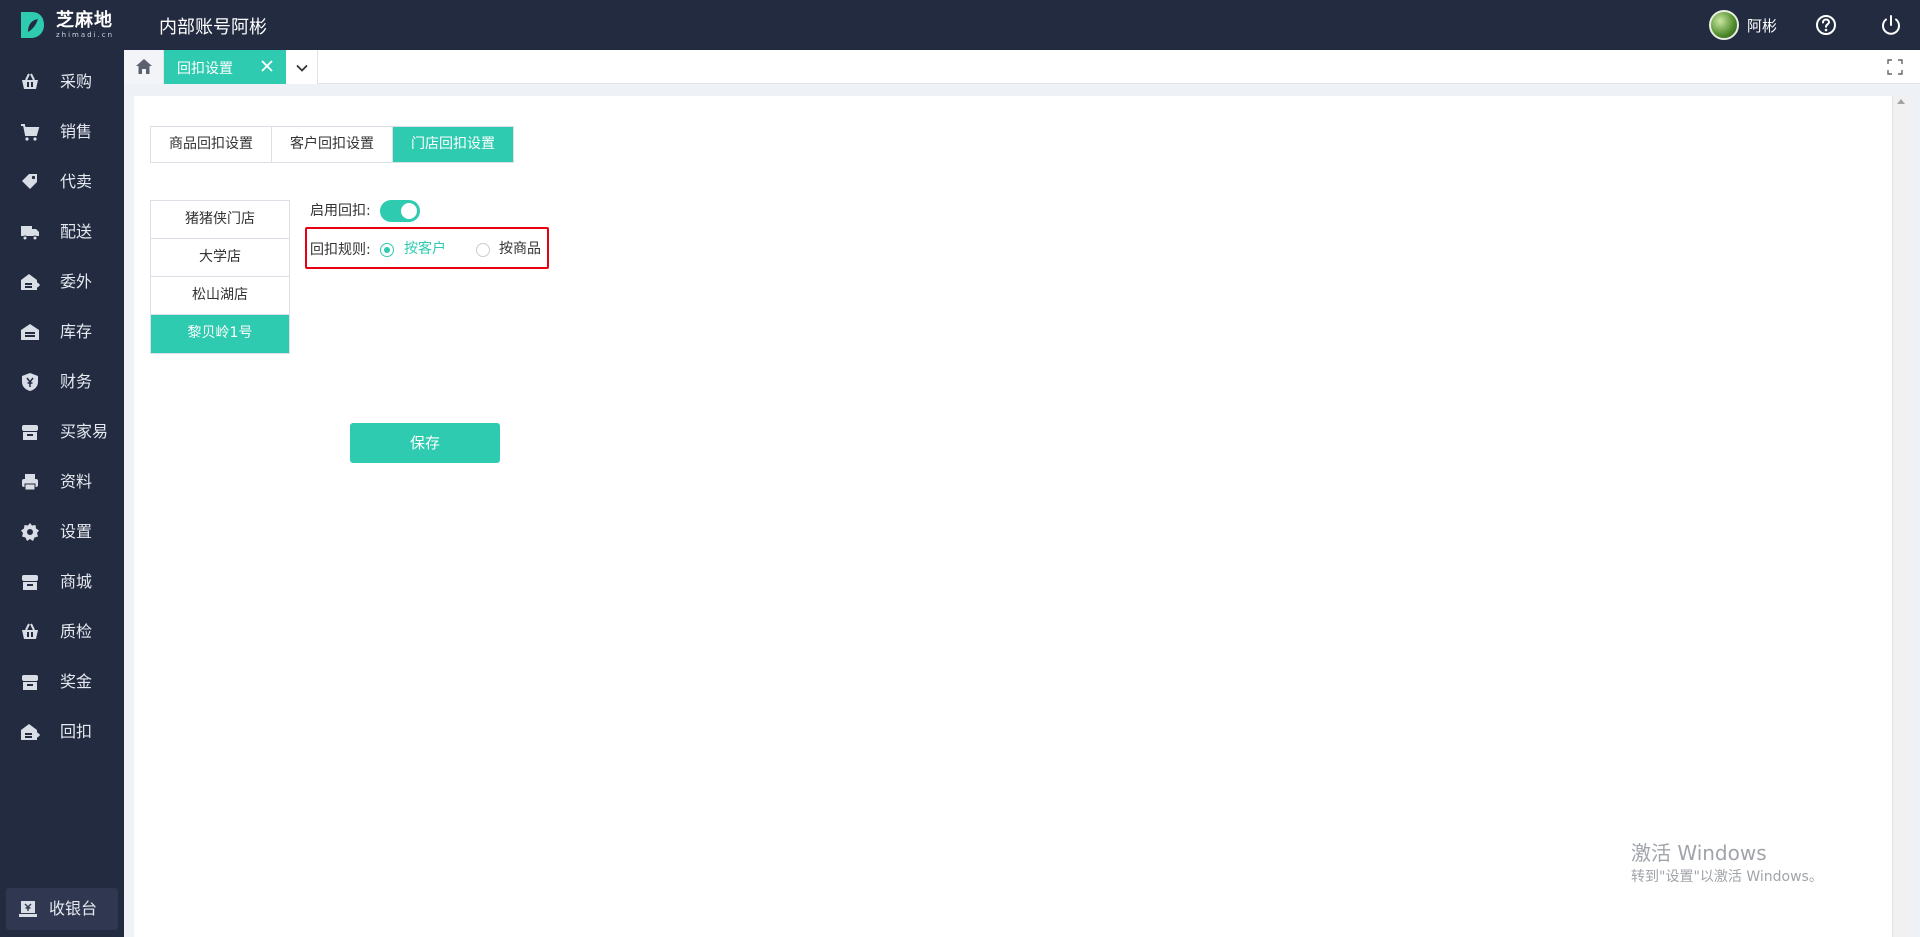 The height and width of the screenshot is (937, 1920). I want to click on store-item-songshanhu: 松山湖店, so click(220, 296).